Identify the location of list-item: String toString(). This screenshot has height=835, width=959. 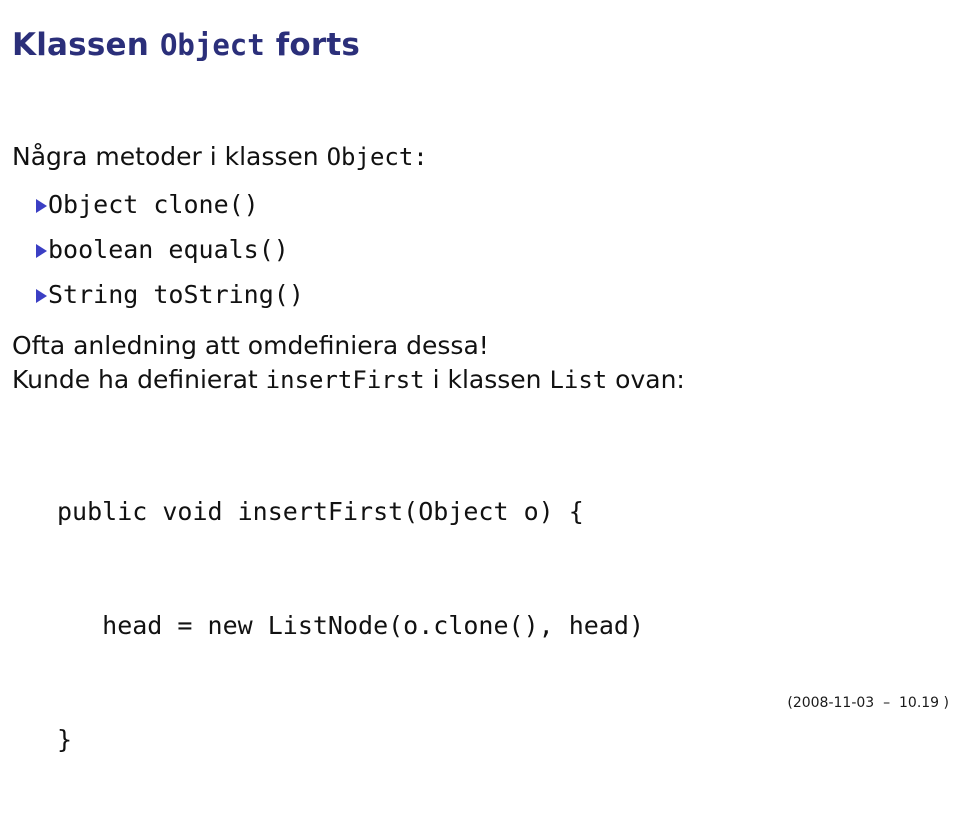
(477, 294).